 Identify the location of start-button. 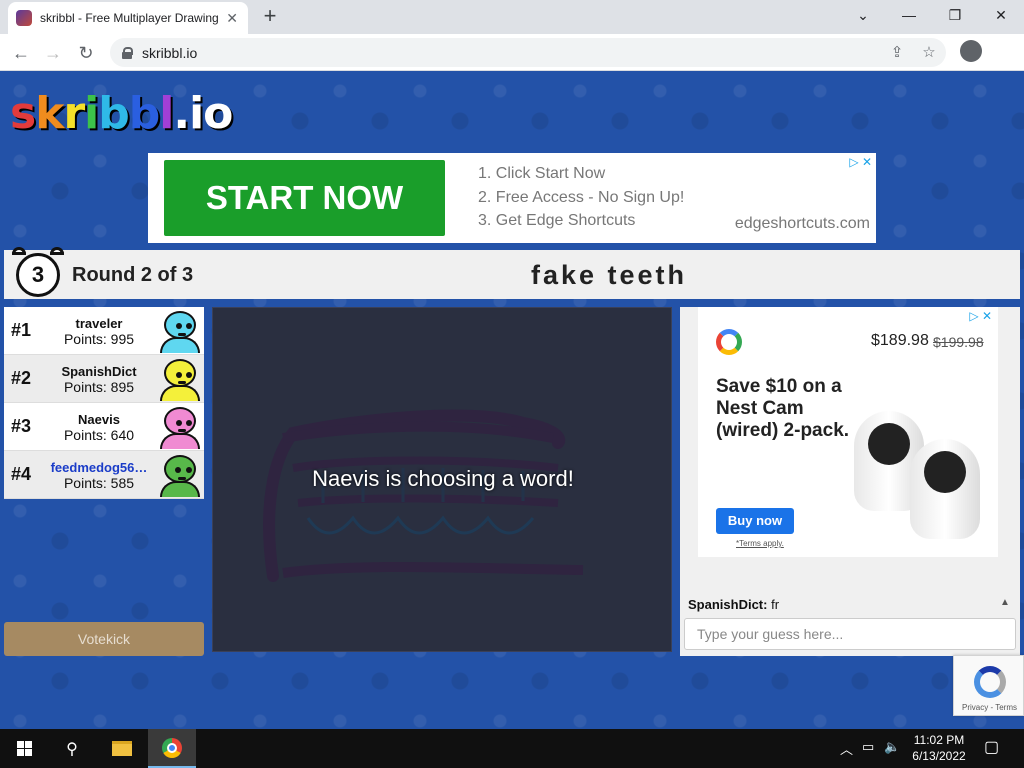
(24, 748).